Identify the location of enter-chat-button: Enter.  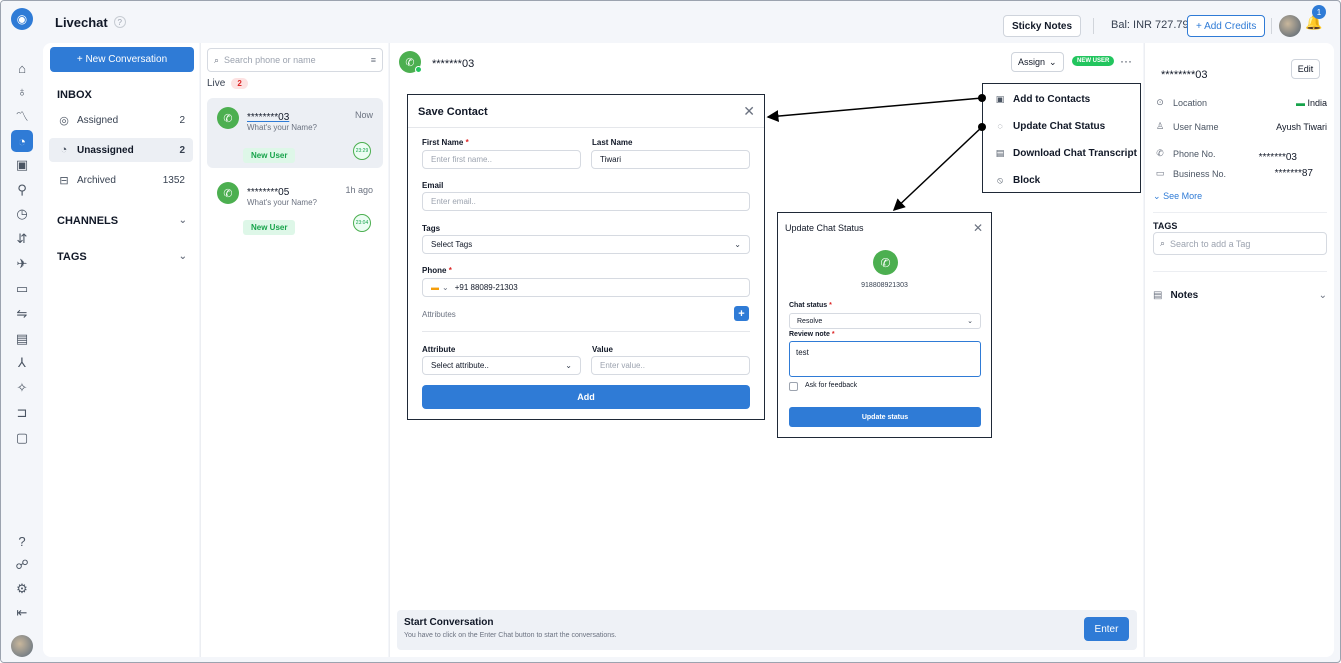
(1106, 629).